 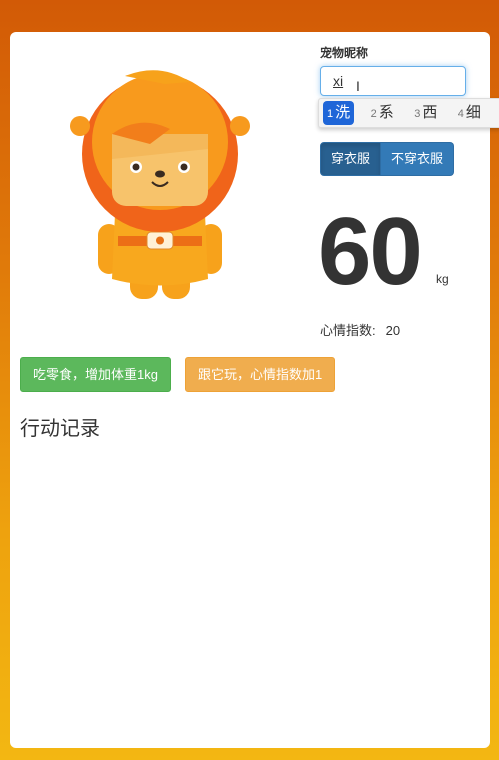 I want to click on nickname-label: 宠物昵称, so click(x=344, y=53).